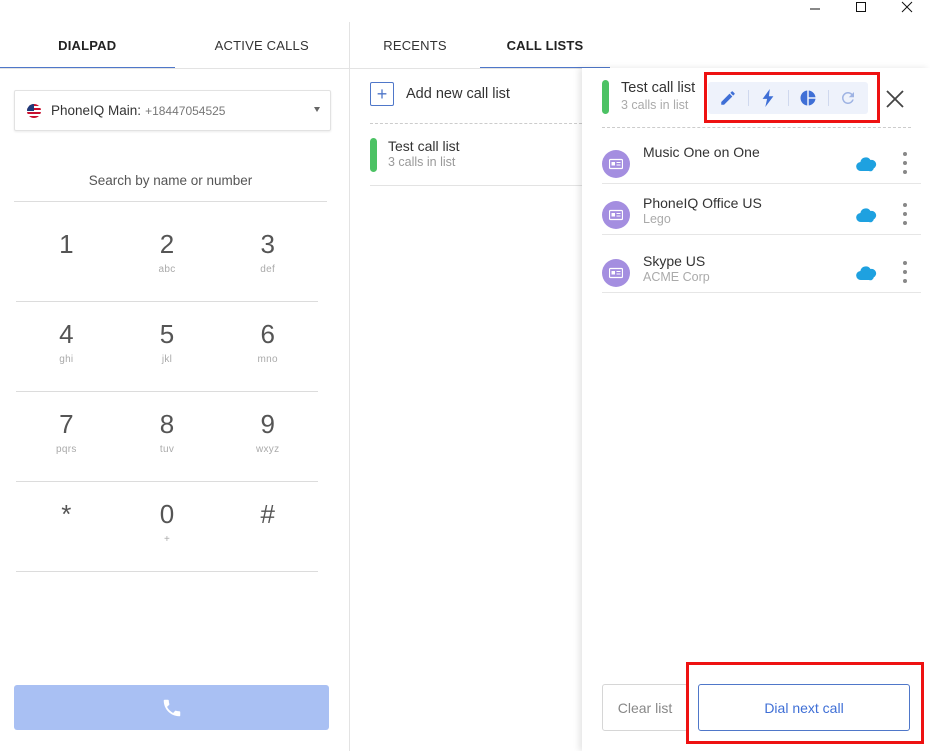 Image resolution: width=930 pixels, height=751 pixels. What do you see at coordinates (174, 68) in the screenshot?
I see `tab-divider` at bounding box center [174, 68].